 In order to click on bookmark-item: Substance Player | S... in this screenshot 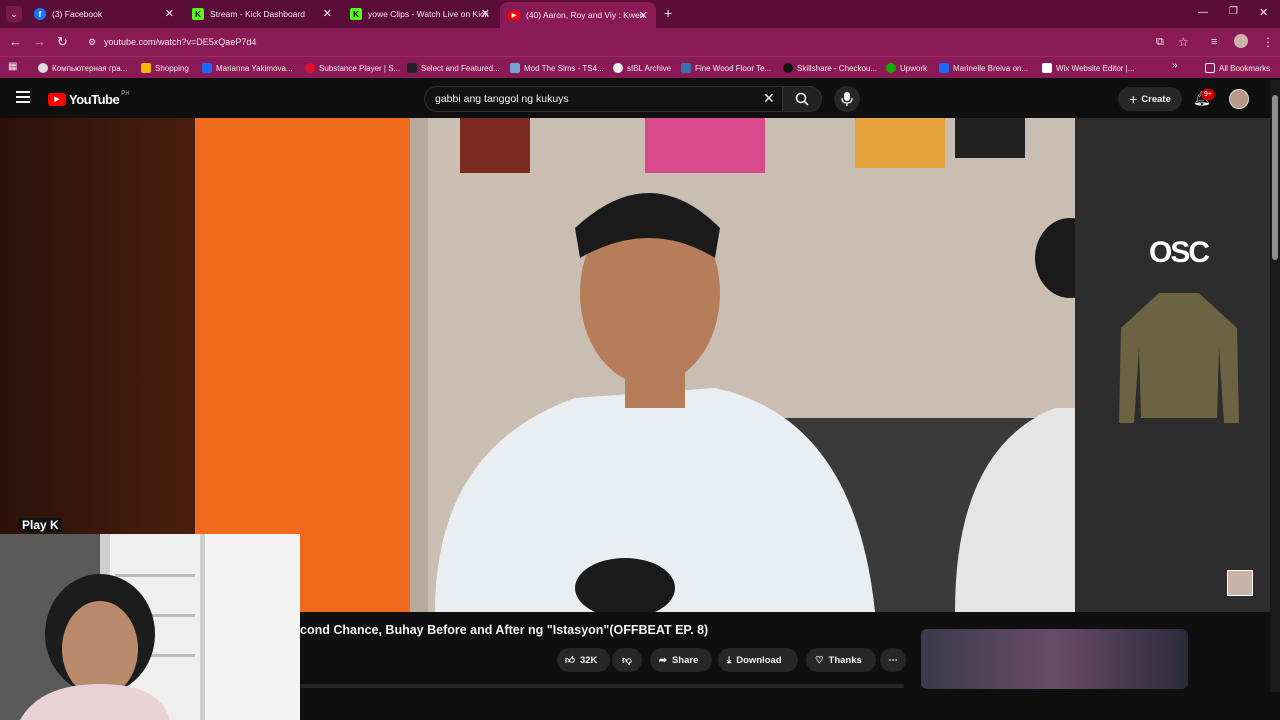, I will do `click(352, 68)`.